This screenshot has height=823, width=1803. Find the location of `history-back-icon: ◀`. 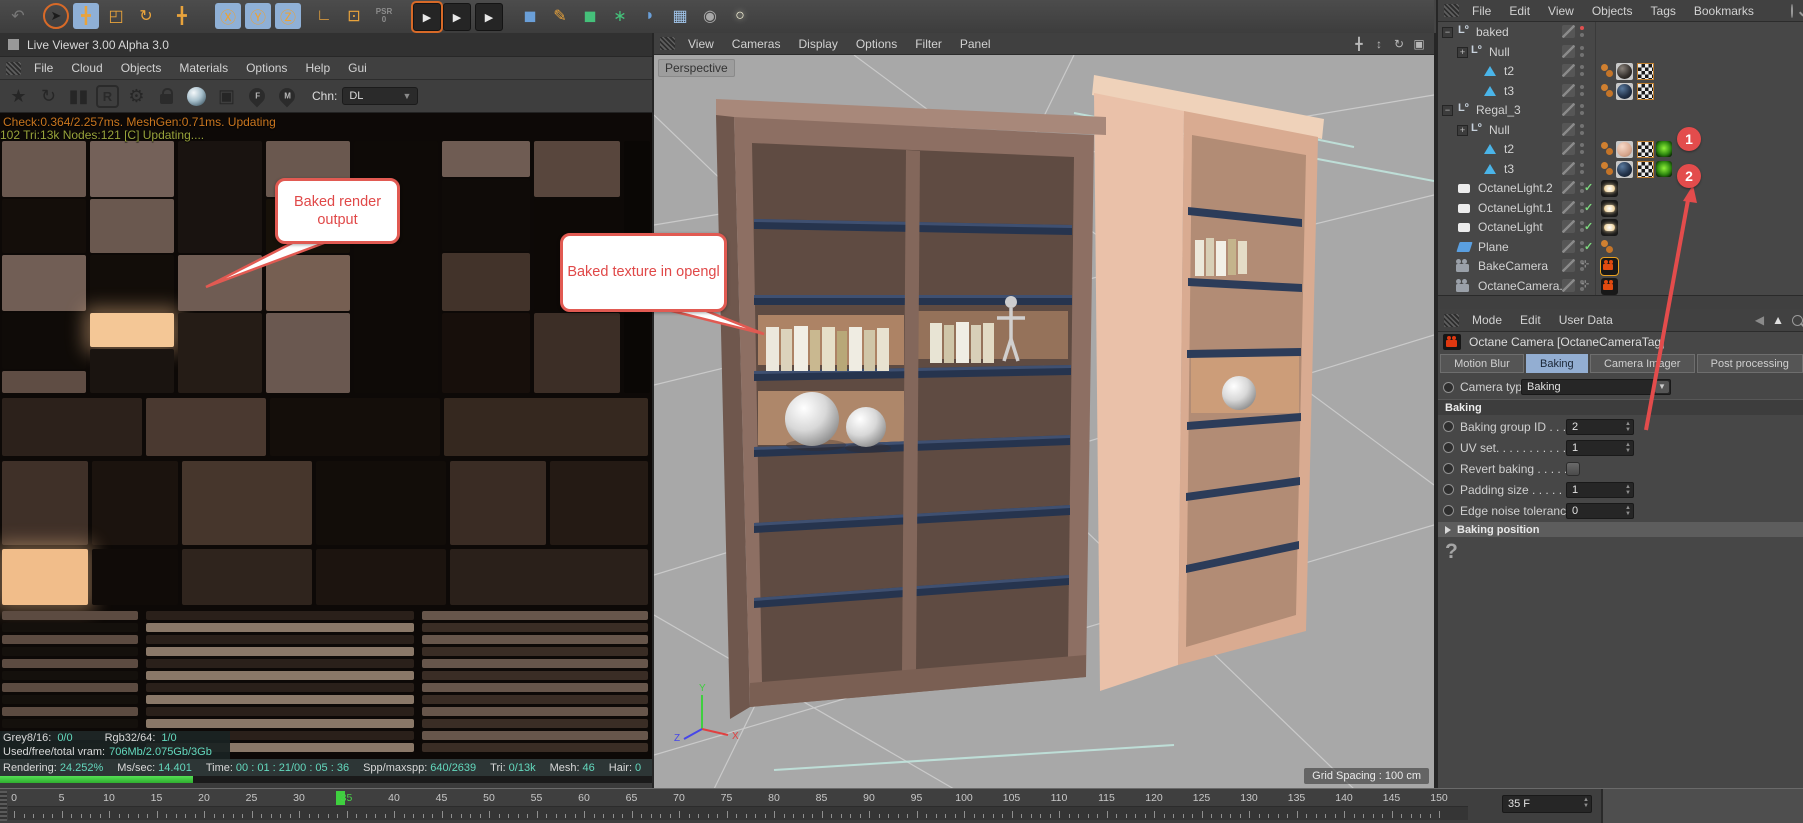

history-back-icon: ◀ is located at coordinates (1759, 320).